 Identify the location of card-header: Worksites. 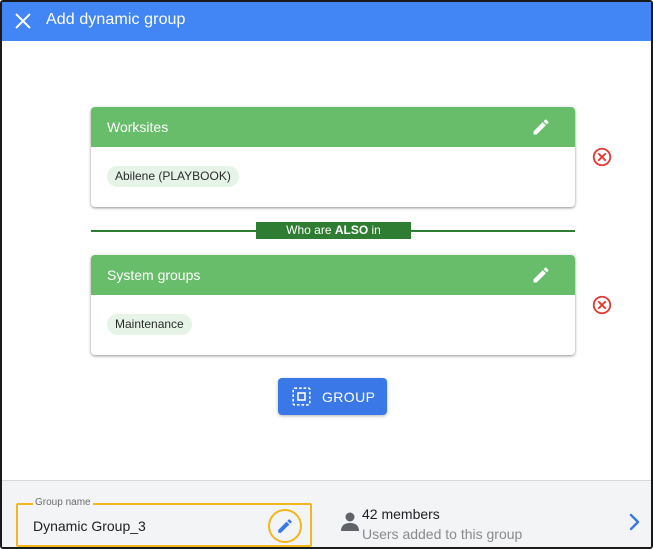
(333, 127).